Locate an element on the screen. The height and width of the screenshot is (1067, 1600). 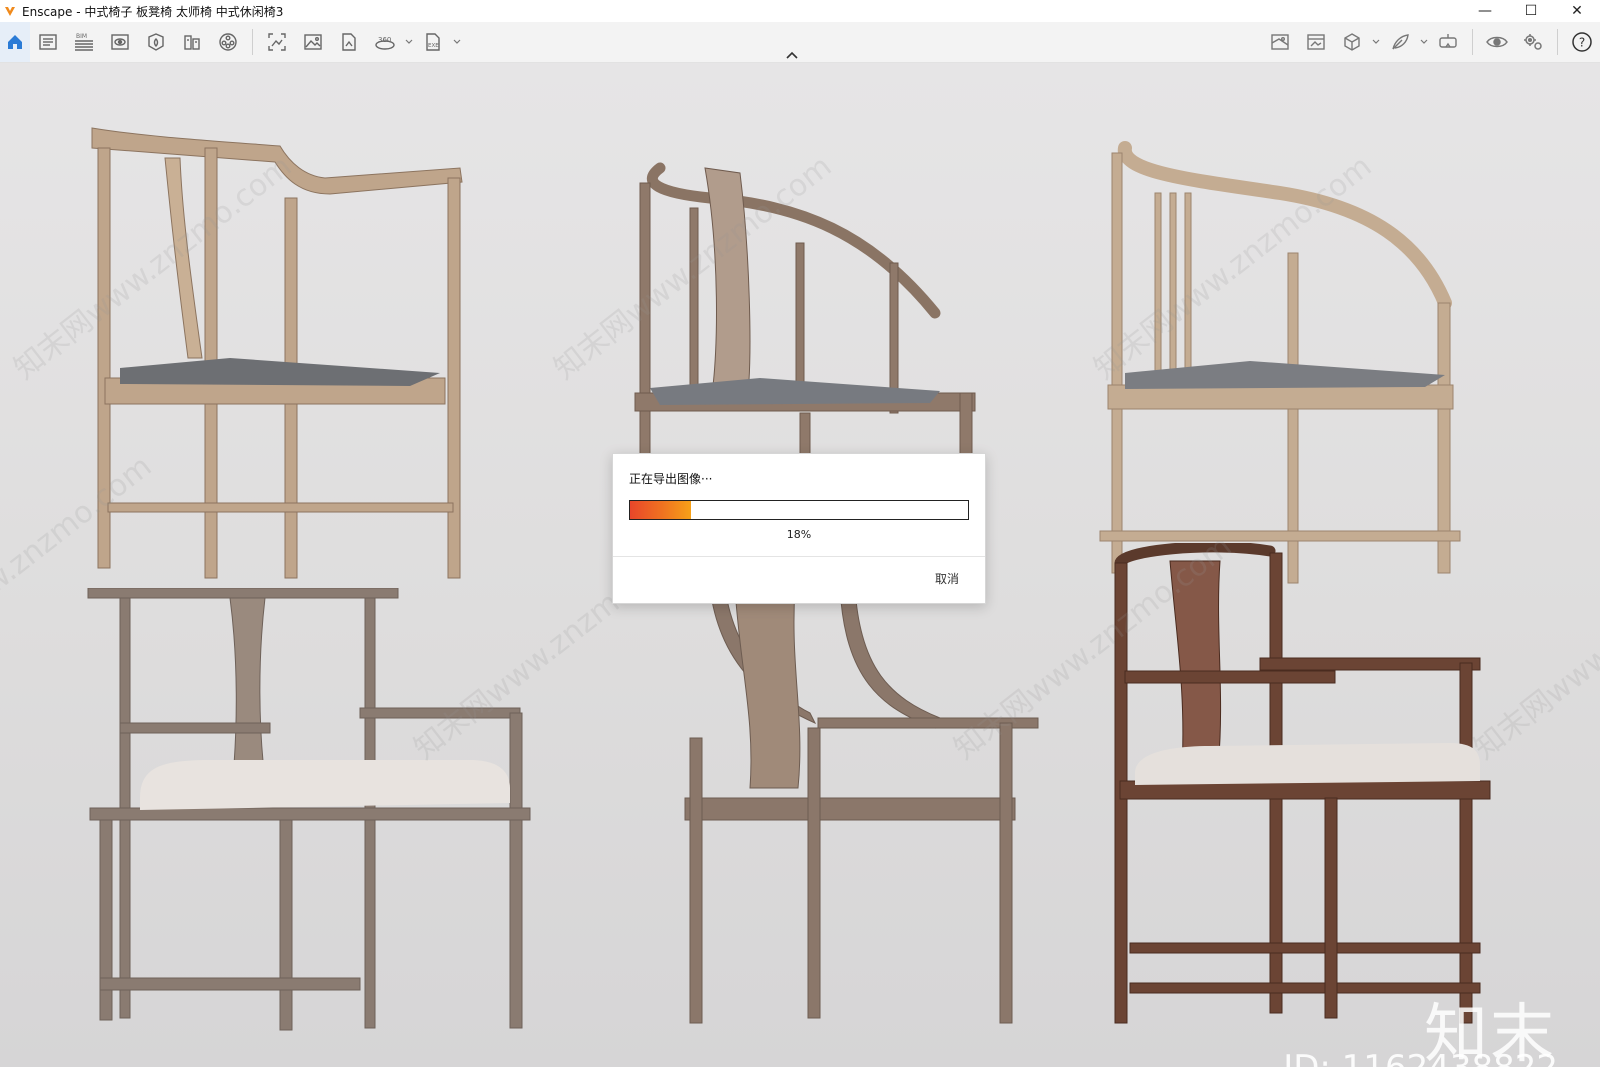
vr-headset-button is located at coordinates (1448, 42).